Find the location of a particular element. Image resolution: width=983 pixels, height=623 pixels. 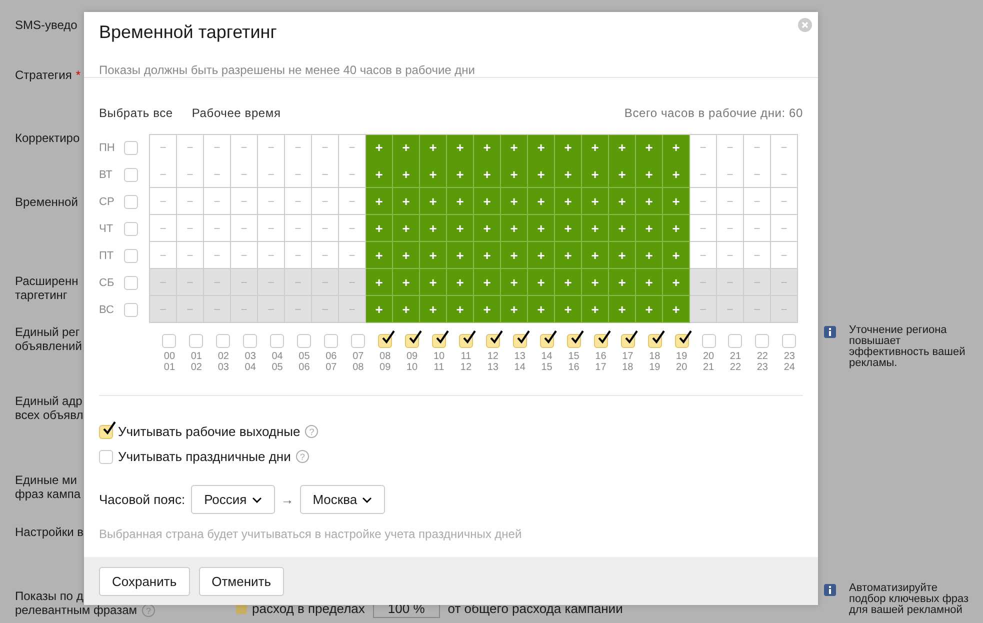

help-icon: ? is located at coordinates (302, 456).